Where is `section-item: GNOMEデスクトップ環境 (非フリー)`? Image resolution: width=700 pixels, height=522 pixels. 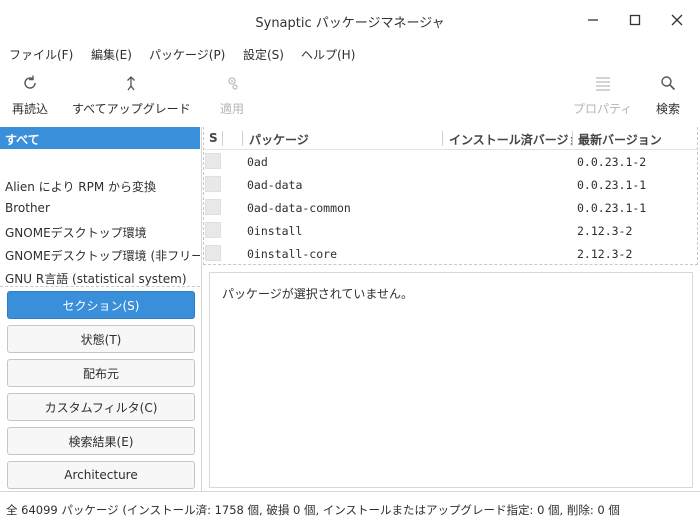 section-item: GNOMEデスクトップ環境 (非フリー) is located at coordinates (102, 255).